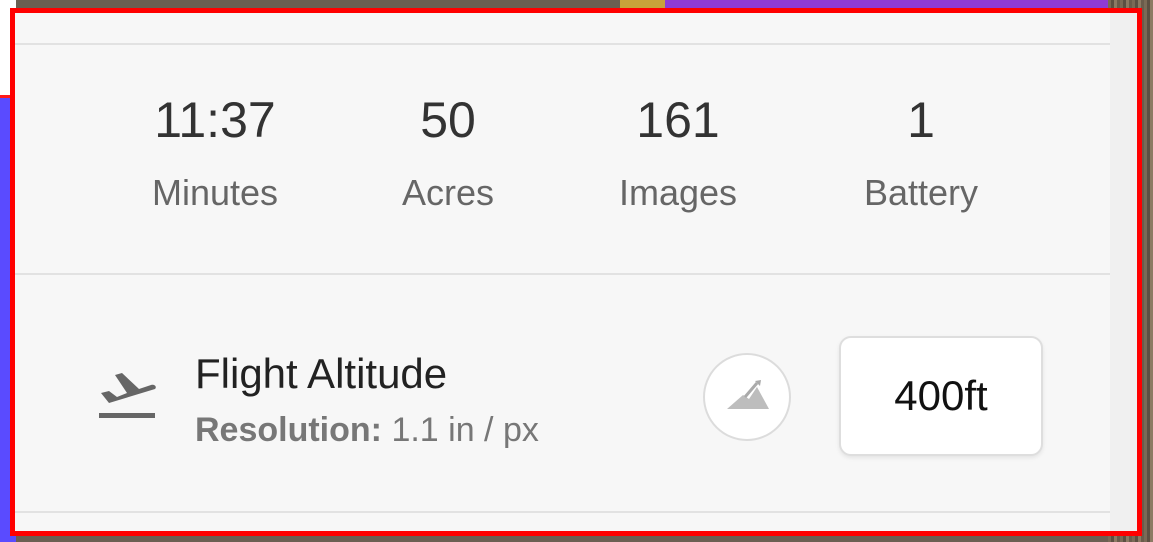 Image resolution: width=1153 pixels, height=542 pixels. I want to click on stat-minutes: 11:37 Minutes, so click(215, 153).